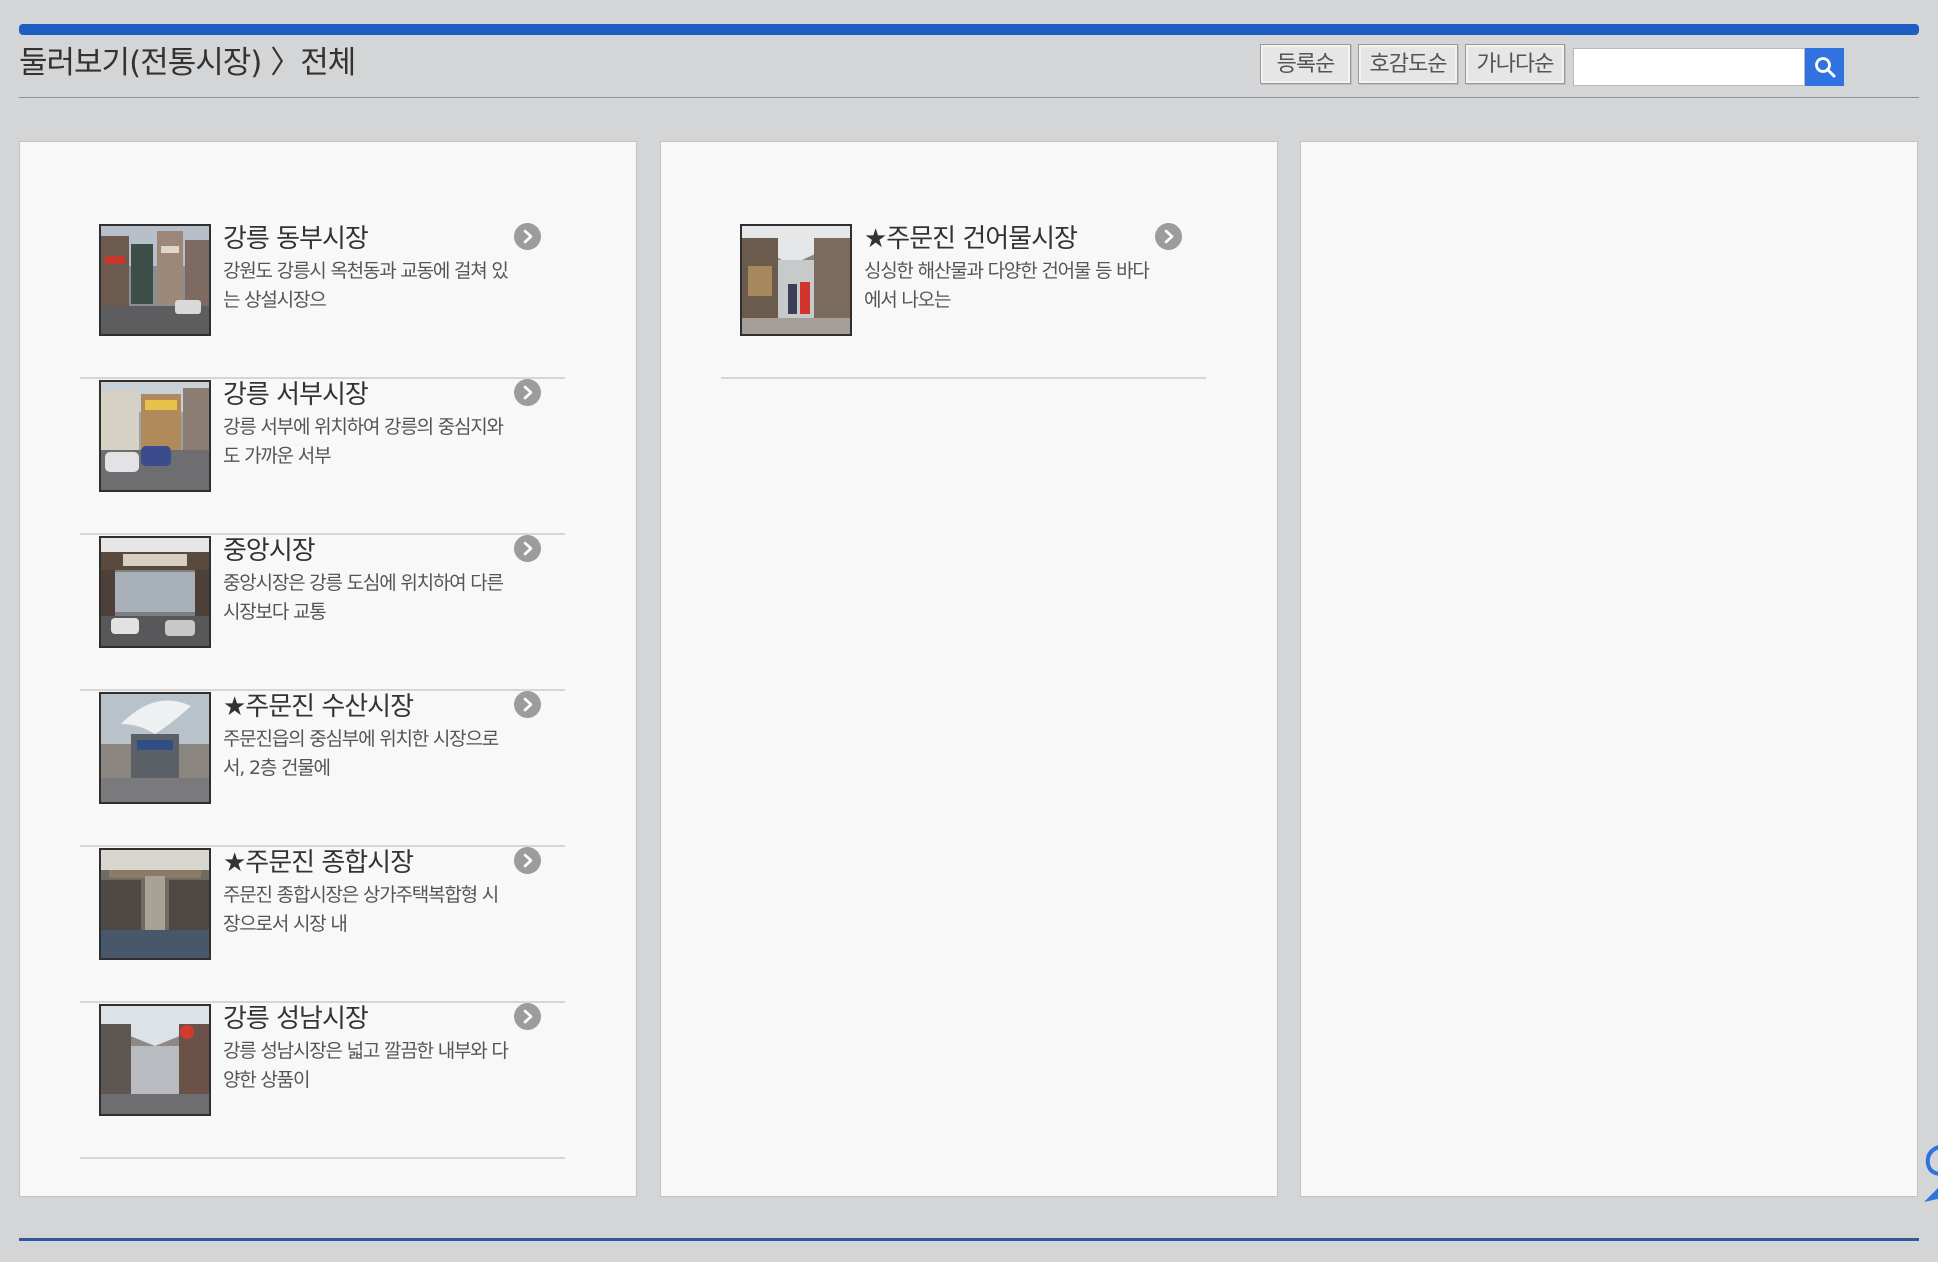 Image resolution: width=1938 pixels, height=1262 pixels. I want to click on list-item: 중앙시장 중앙시장은 강릉 도심에 위치하여 다른 시장보다 교통, so click(322, 613).